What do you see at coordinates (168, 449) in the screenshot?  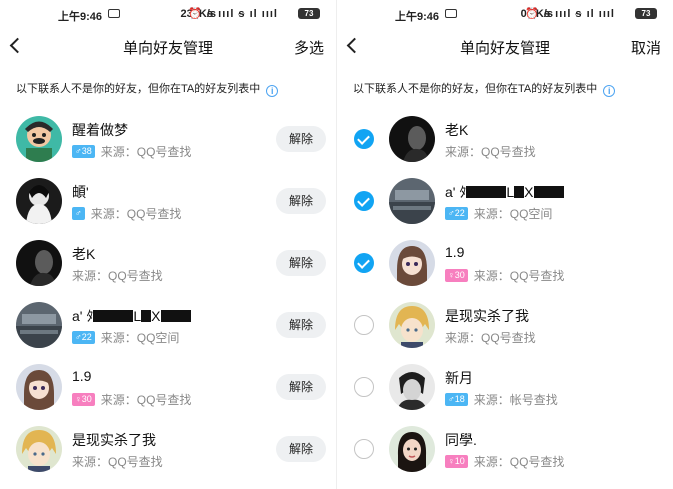 I see `list-item: 是现实杀了我 来源：QQ号查找 解除` at bounding box center [168, 449].